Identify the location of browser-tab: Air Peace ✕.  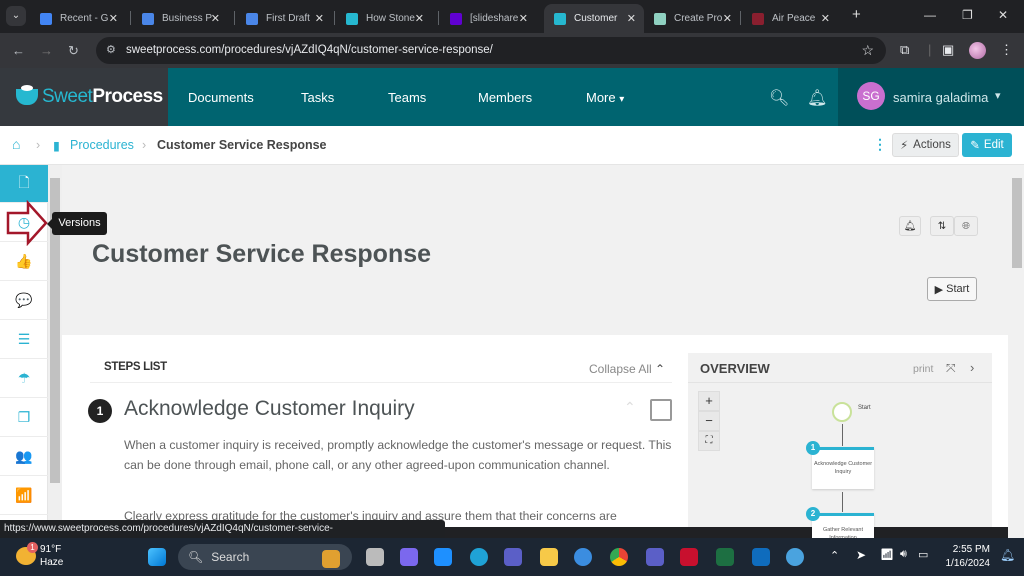
(790, 18).